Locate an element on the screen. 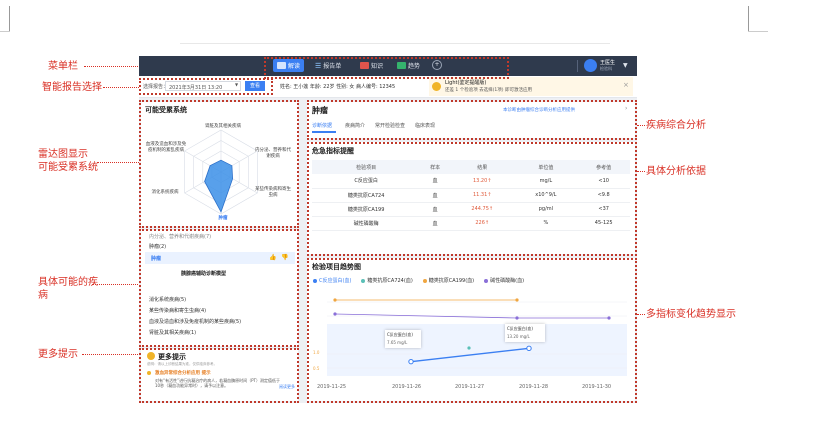 This screenshot has width=824, height=433. user-dept: 检验科 is located at coordinates (606, 68).